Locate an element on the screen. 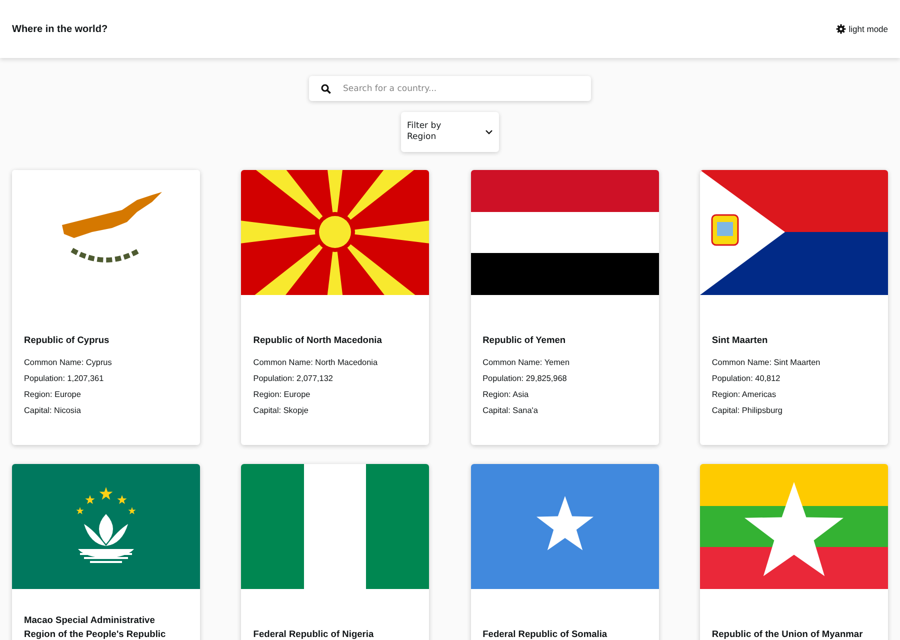 This screenshot has width=900, height=640. theme-toggle: light mode is located at coordinates (862, 29).